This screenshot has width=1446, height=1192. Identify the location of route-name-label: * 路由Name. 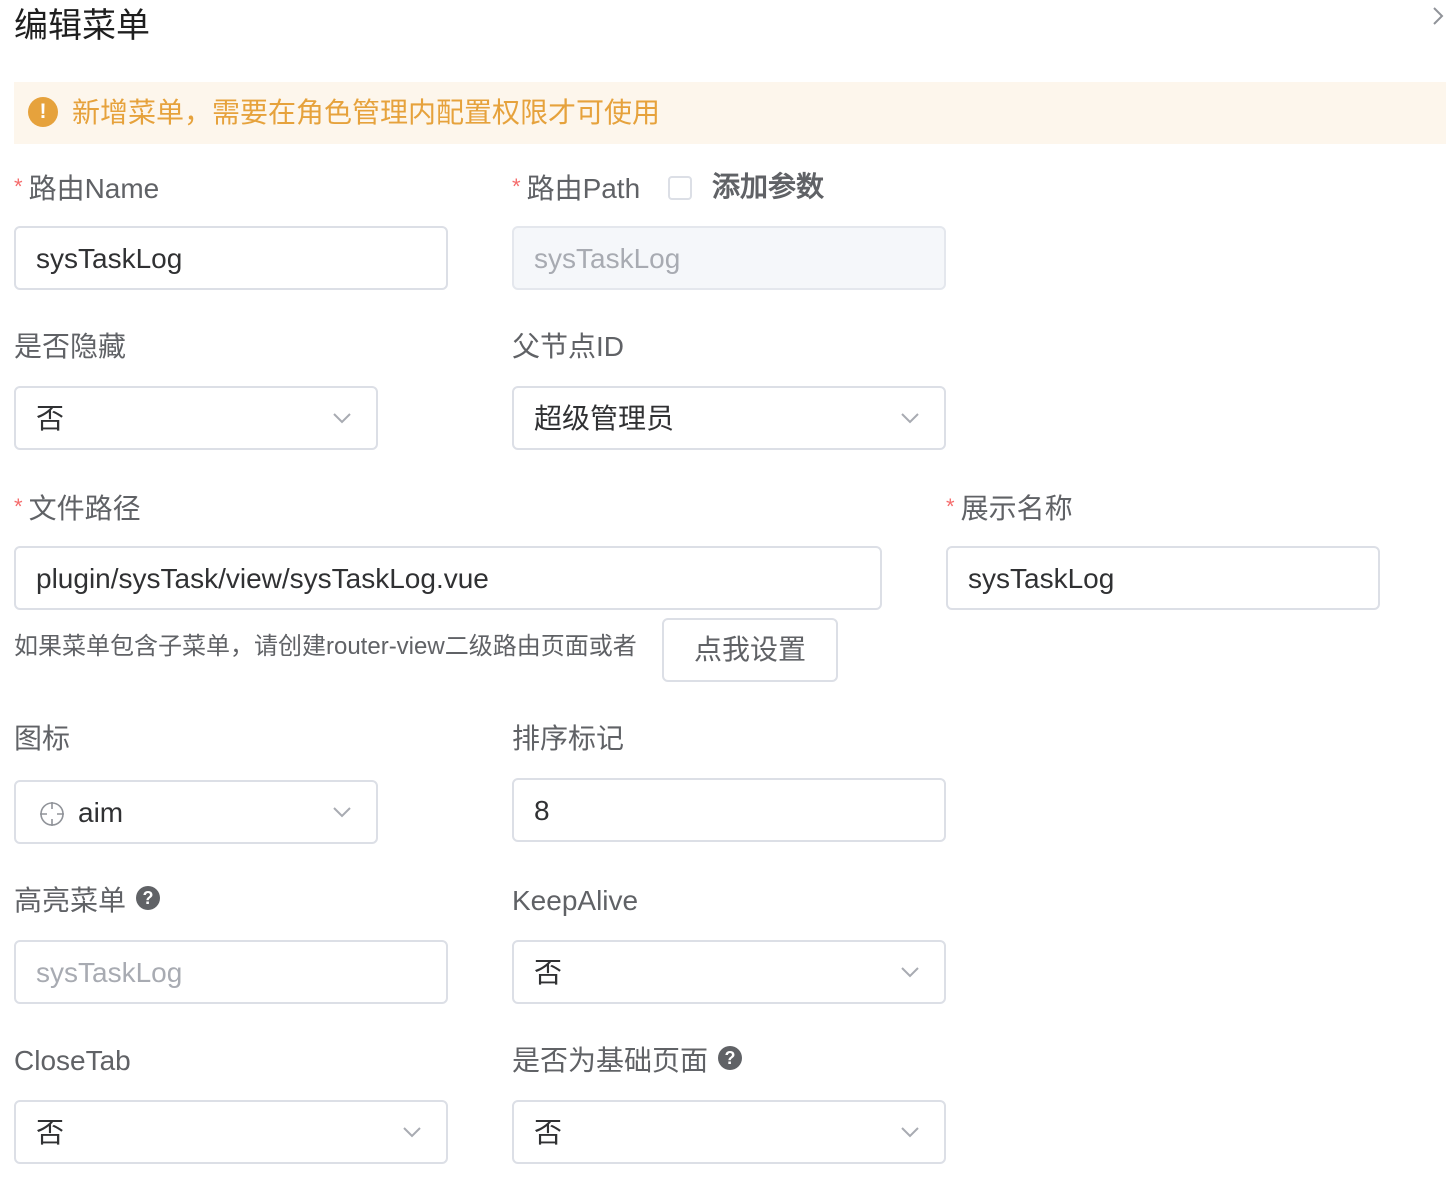
(86, 188).